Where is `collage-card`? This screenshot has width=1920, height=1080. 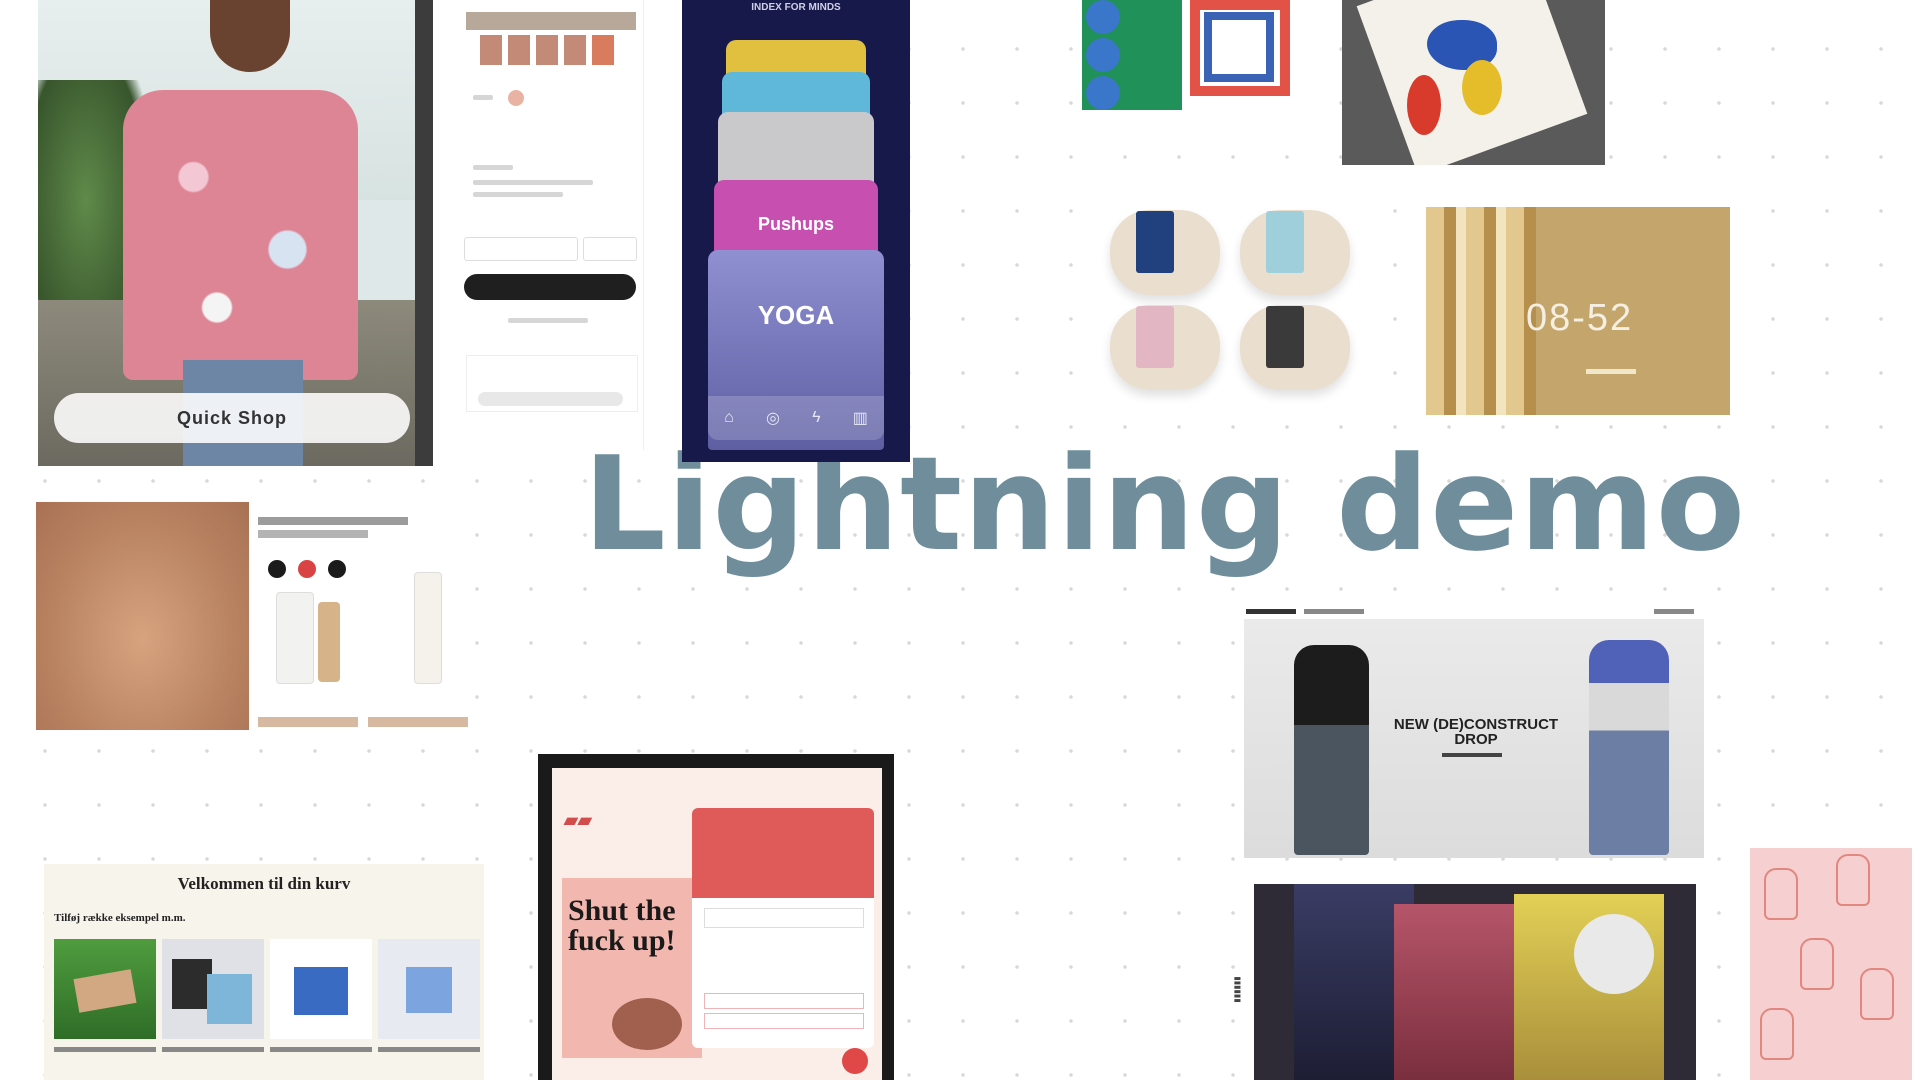 collage-card is located at coordinates (1475, 982).